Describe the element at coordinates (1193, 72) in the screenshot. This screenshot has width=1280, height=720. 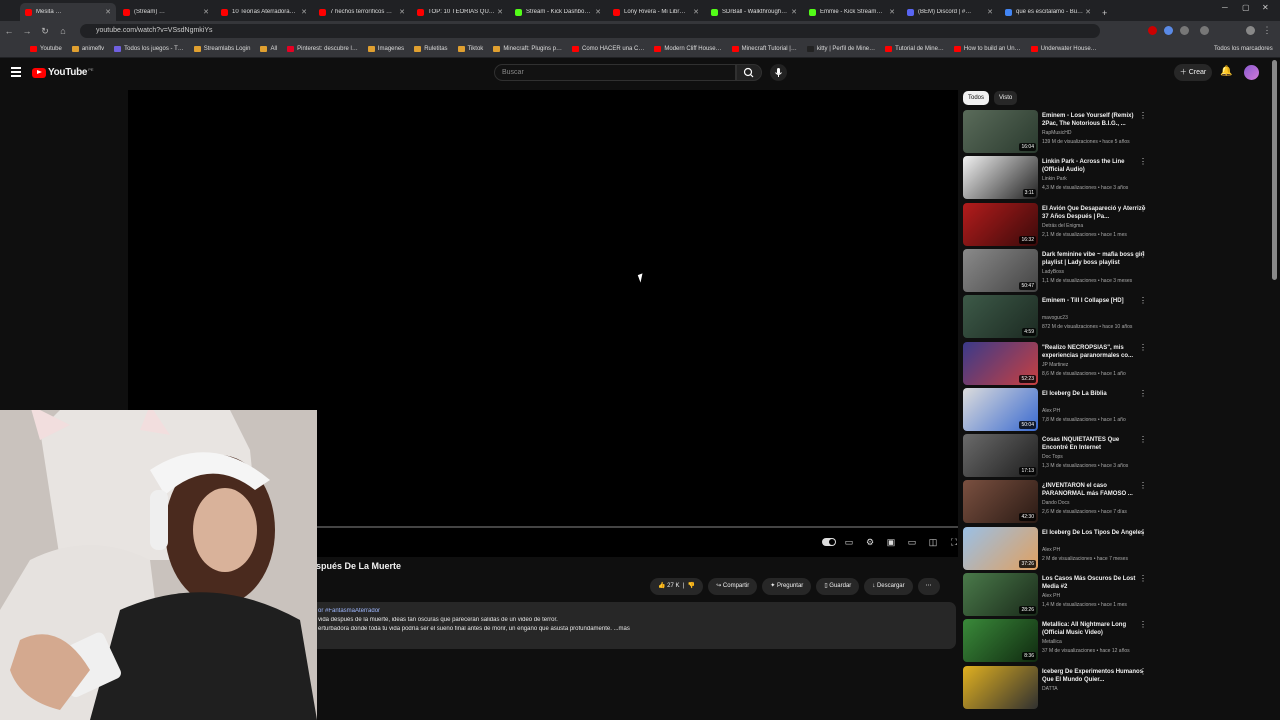
I see `create-button: ＋ Crear` at that location.